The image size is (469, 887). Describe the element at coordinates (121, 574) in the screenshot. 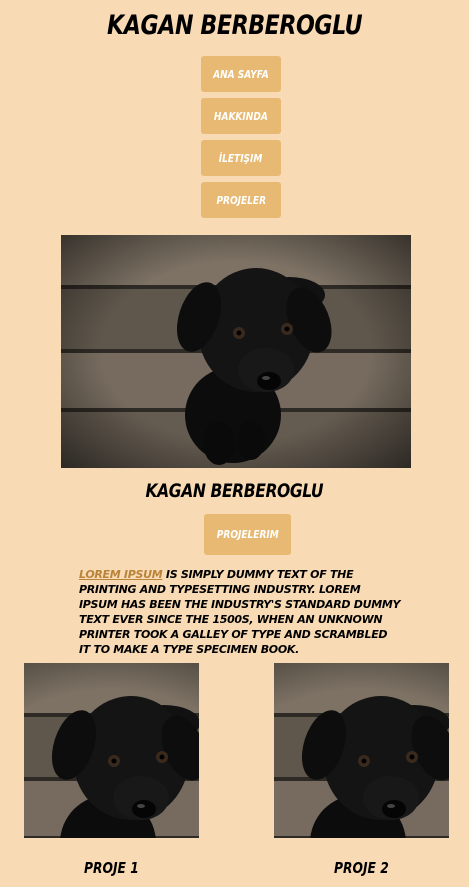

I see `lorem-ipsum-link: Lorem Ipsum` at that location.